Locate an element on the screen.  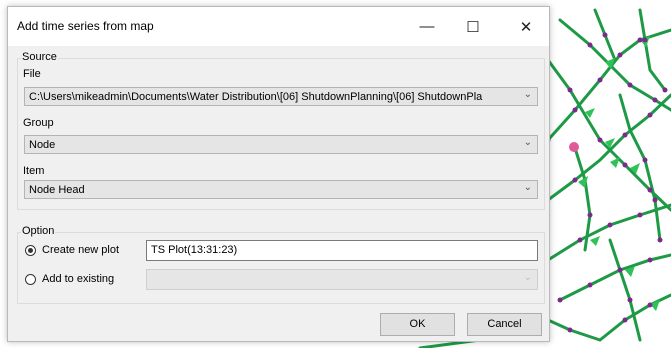
maximize-icon: ☐ is located at coordinates (473, 27).